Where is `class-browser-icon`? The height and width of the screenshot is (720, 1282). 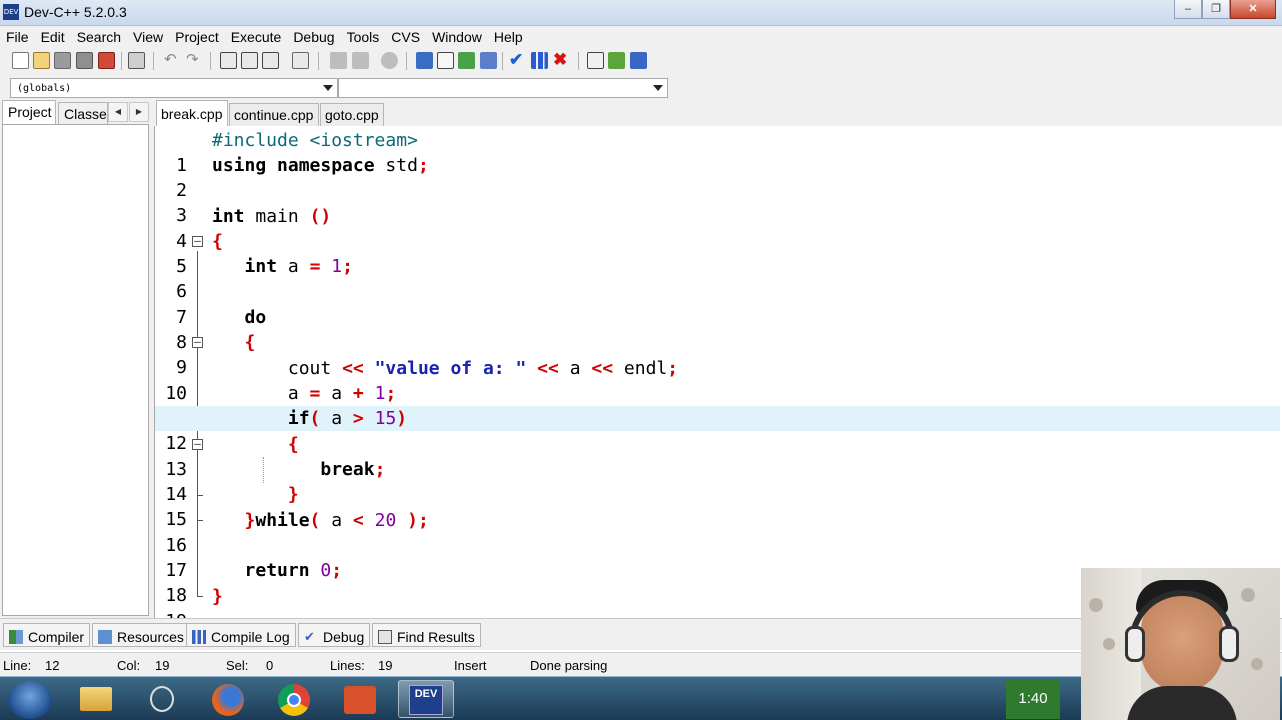
class-browser-icon is located at coordinates (466, 60).